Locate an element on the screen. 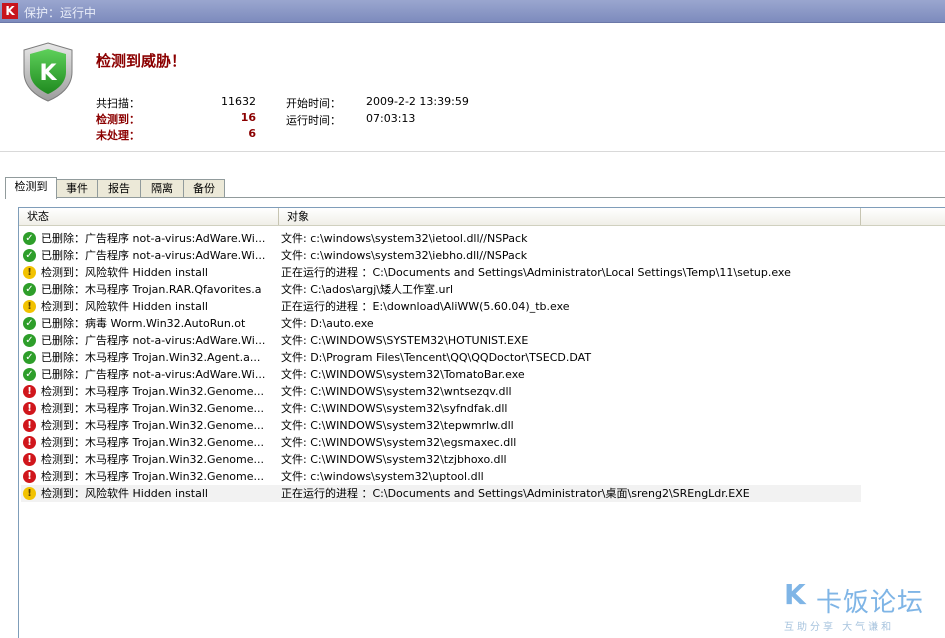 The width and height of the screenshot is (945, 638). scanned-label: 共扫描： is located at coordinates (118, 103).